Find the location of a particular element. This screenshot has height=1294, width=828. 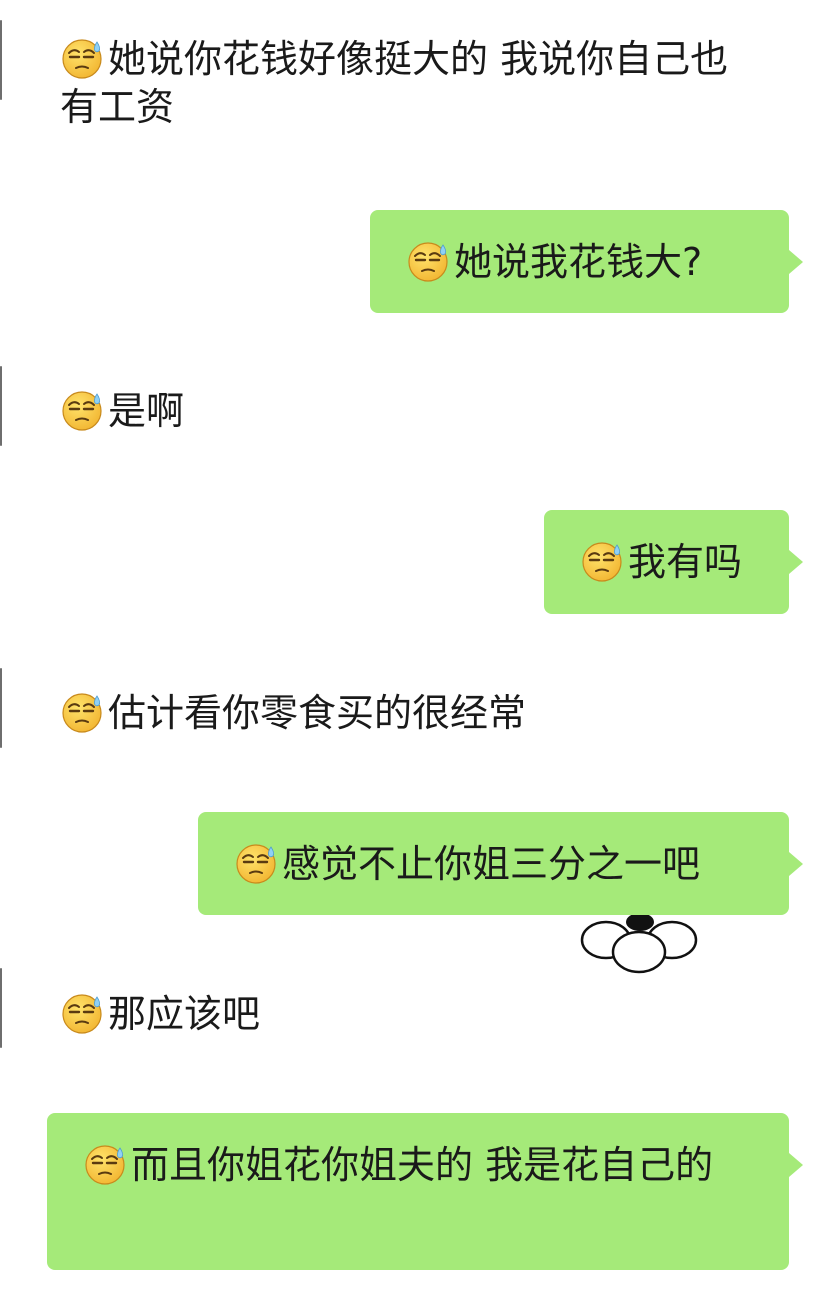

sent-message-bubble: 我有吗 is located at coordinates (673, 562).